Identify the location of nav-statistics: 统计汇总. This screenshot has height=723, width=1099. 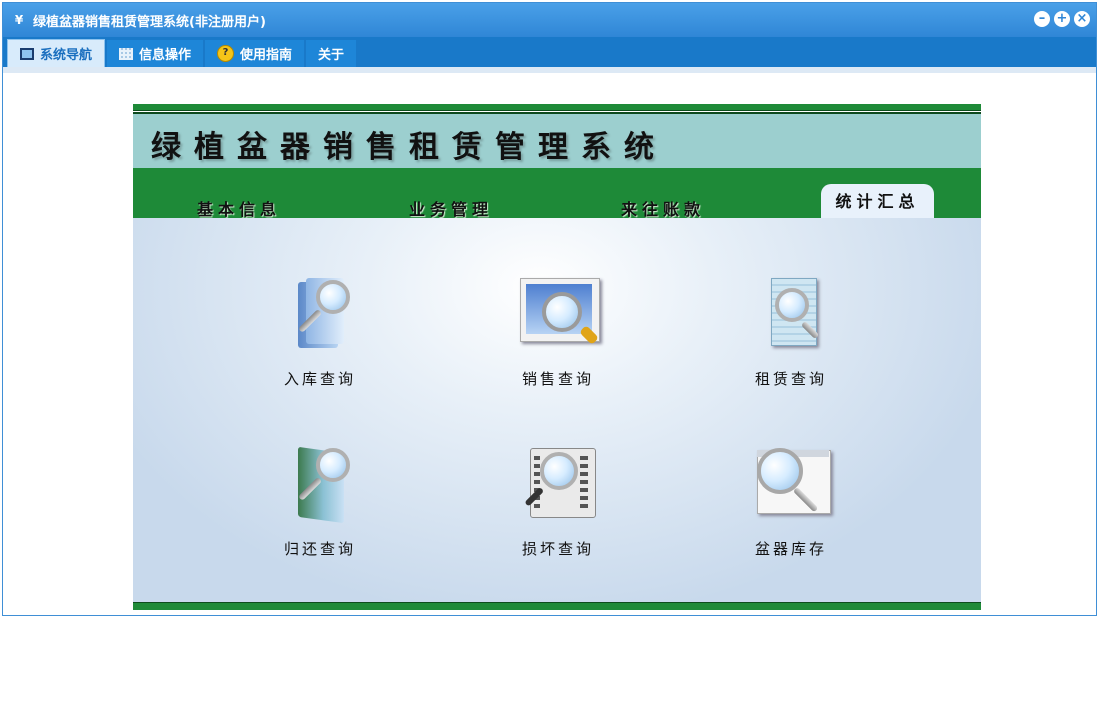
(877, 201).